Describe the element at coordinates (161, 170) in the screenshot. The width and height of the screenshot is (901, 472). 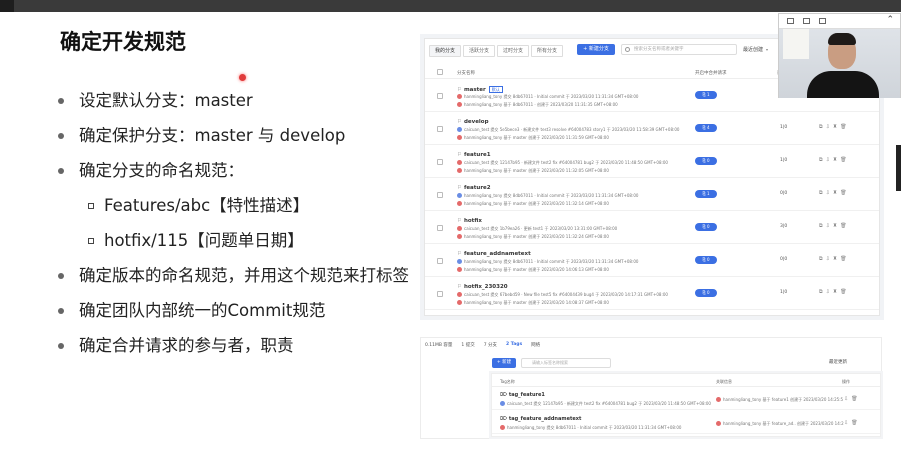
I see `bullet-text: 确定分支的命名规范：` at that location.